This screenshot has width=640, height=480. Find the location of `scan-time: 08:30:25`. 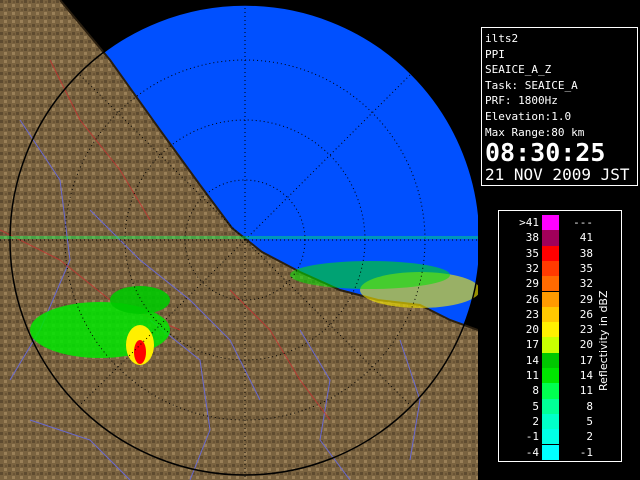

scan-time: 08:30:25 is located at coordinates (545, 153).